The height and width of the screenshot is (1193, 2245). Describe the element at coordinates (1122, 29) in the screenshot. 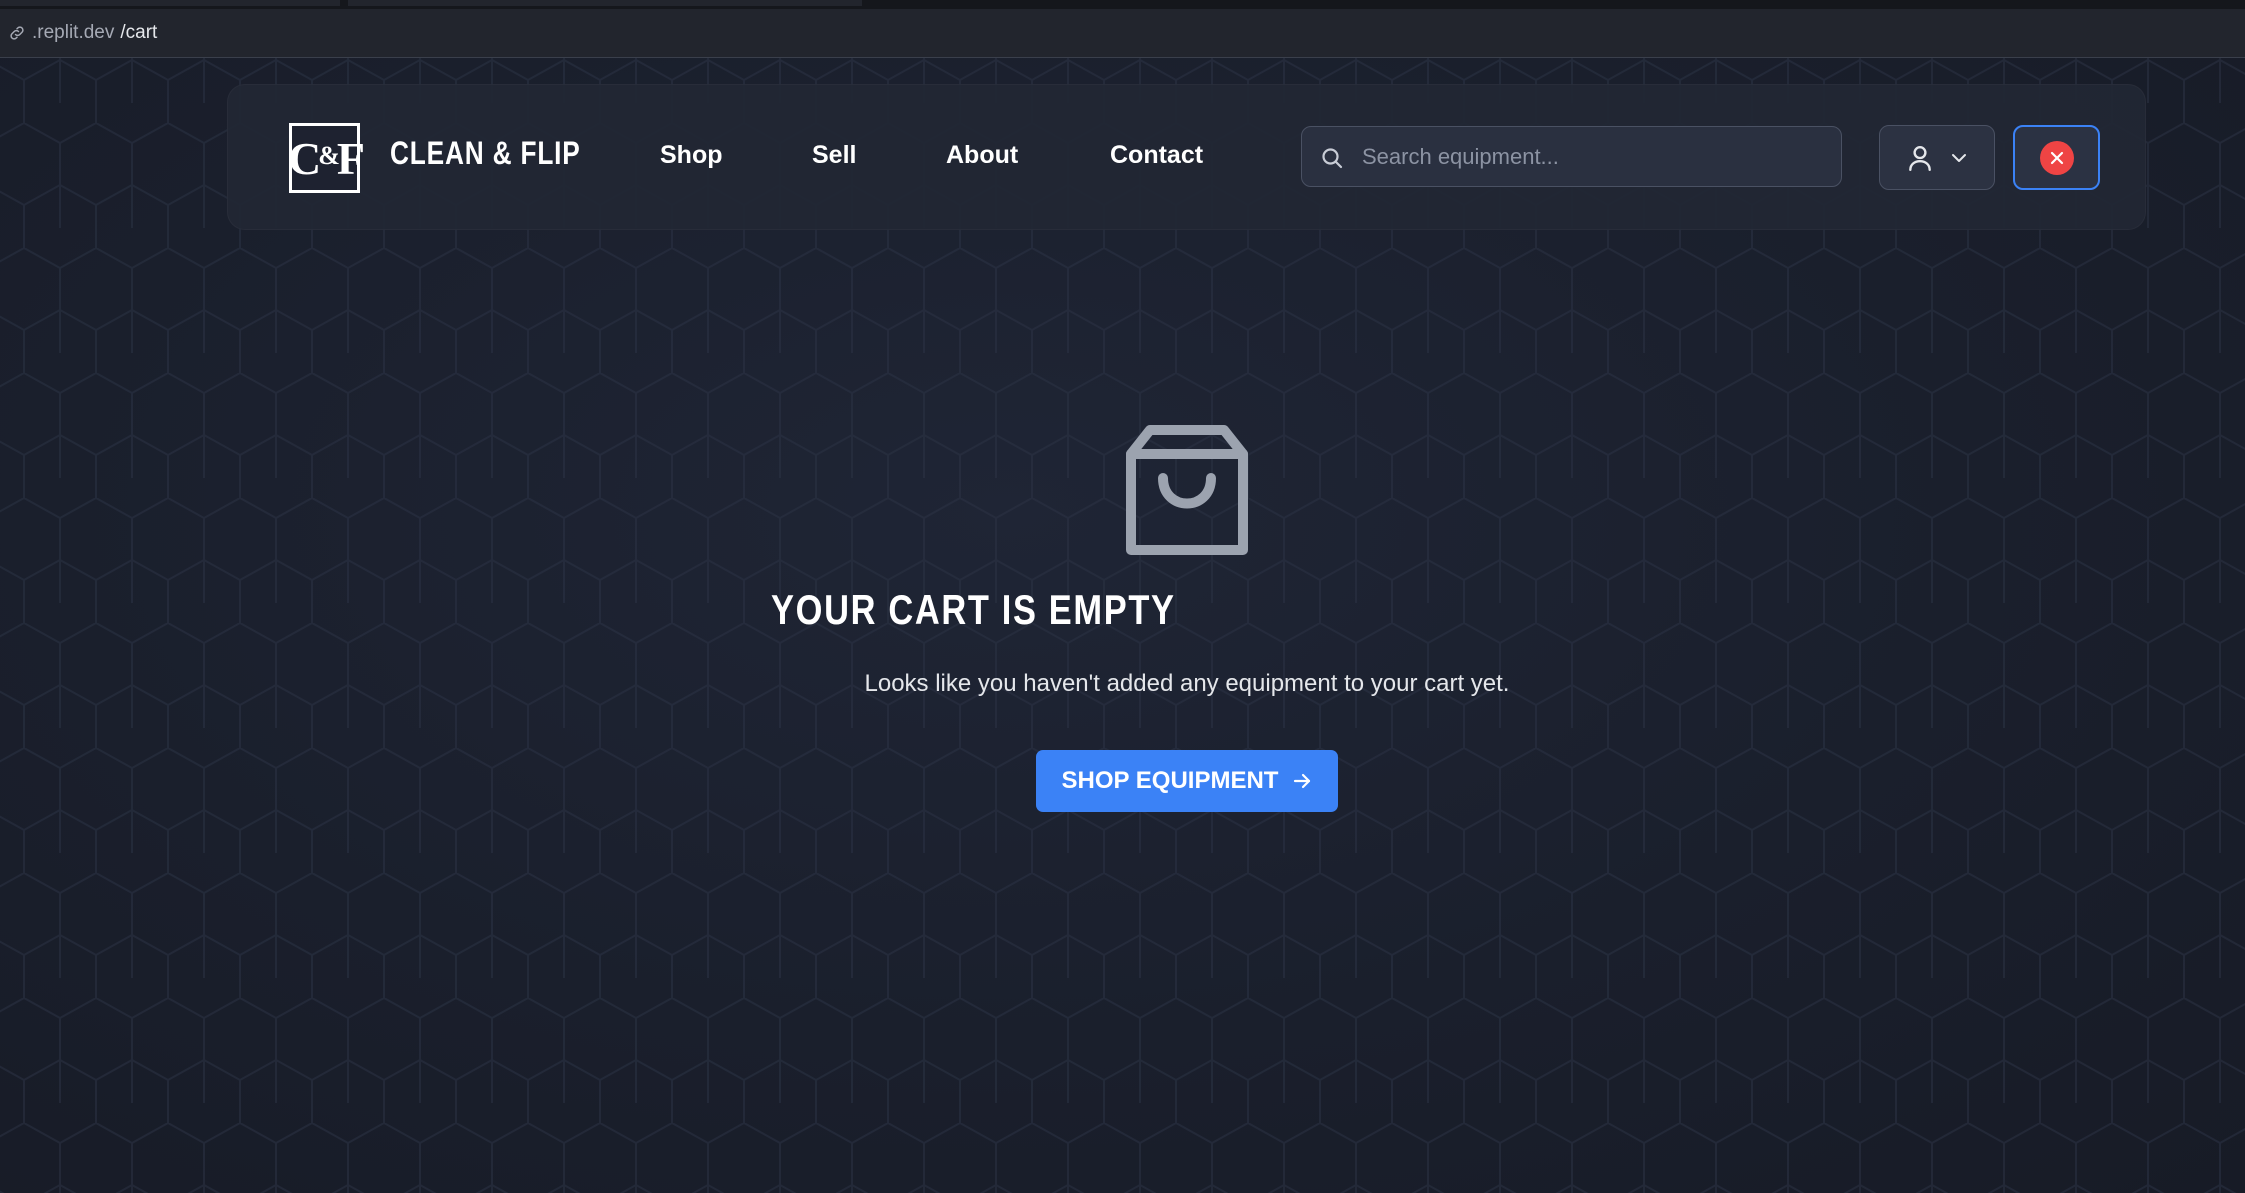

I see `browser-chrome: .replit.dev/cart` at that location.